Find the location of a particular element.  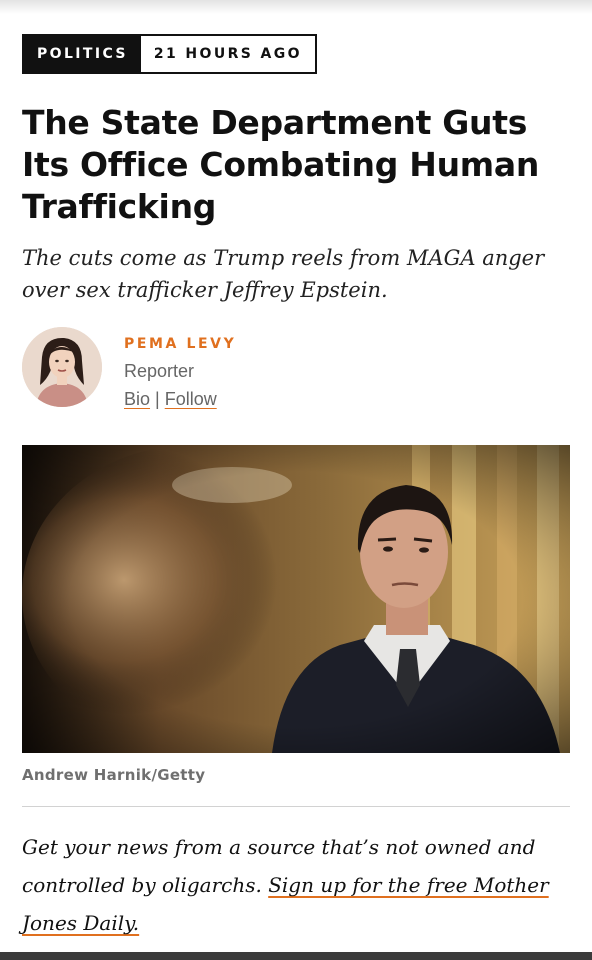

author-bio-link: Bio is located at coordinates (137, 399).